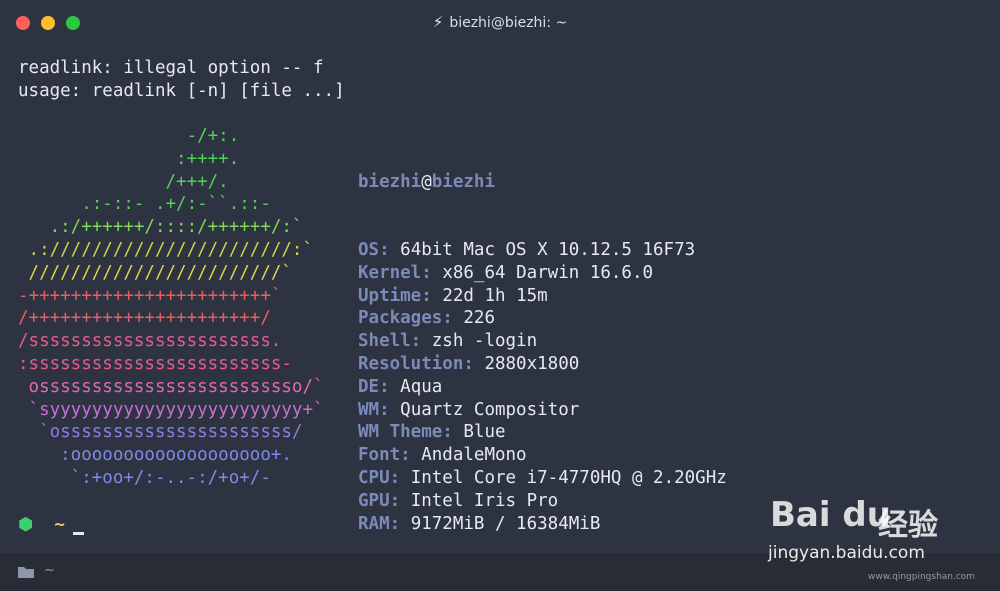  What do you see at coordinates (379, 523) in the screenshot?
I see `info-key: RAM:` at bounding box center [379, 523].